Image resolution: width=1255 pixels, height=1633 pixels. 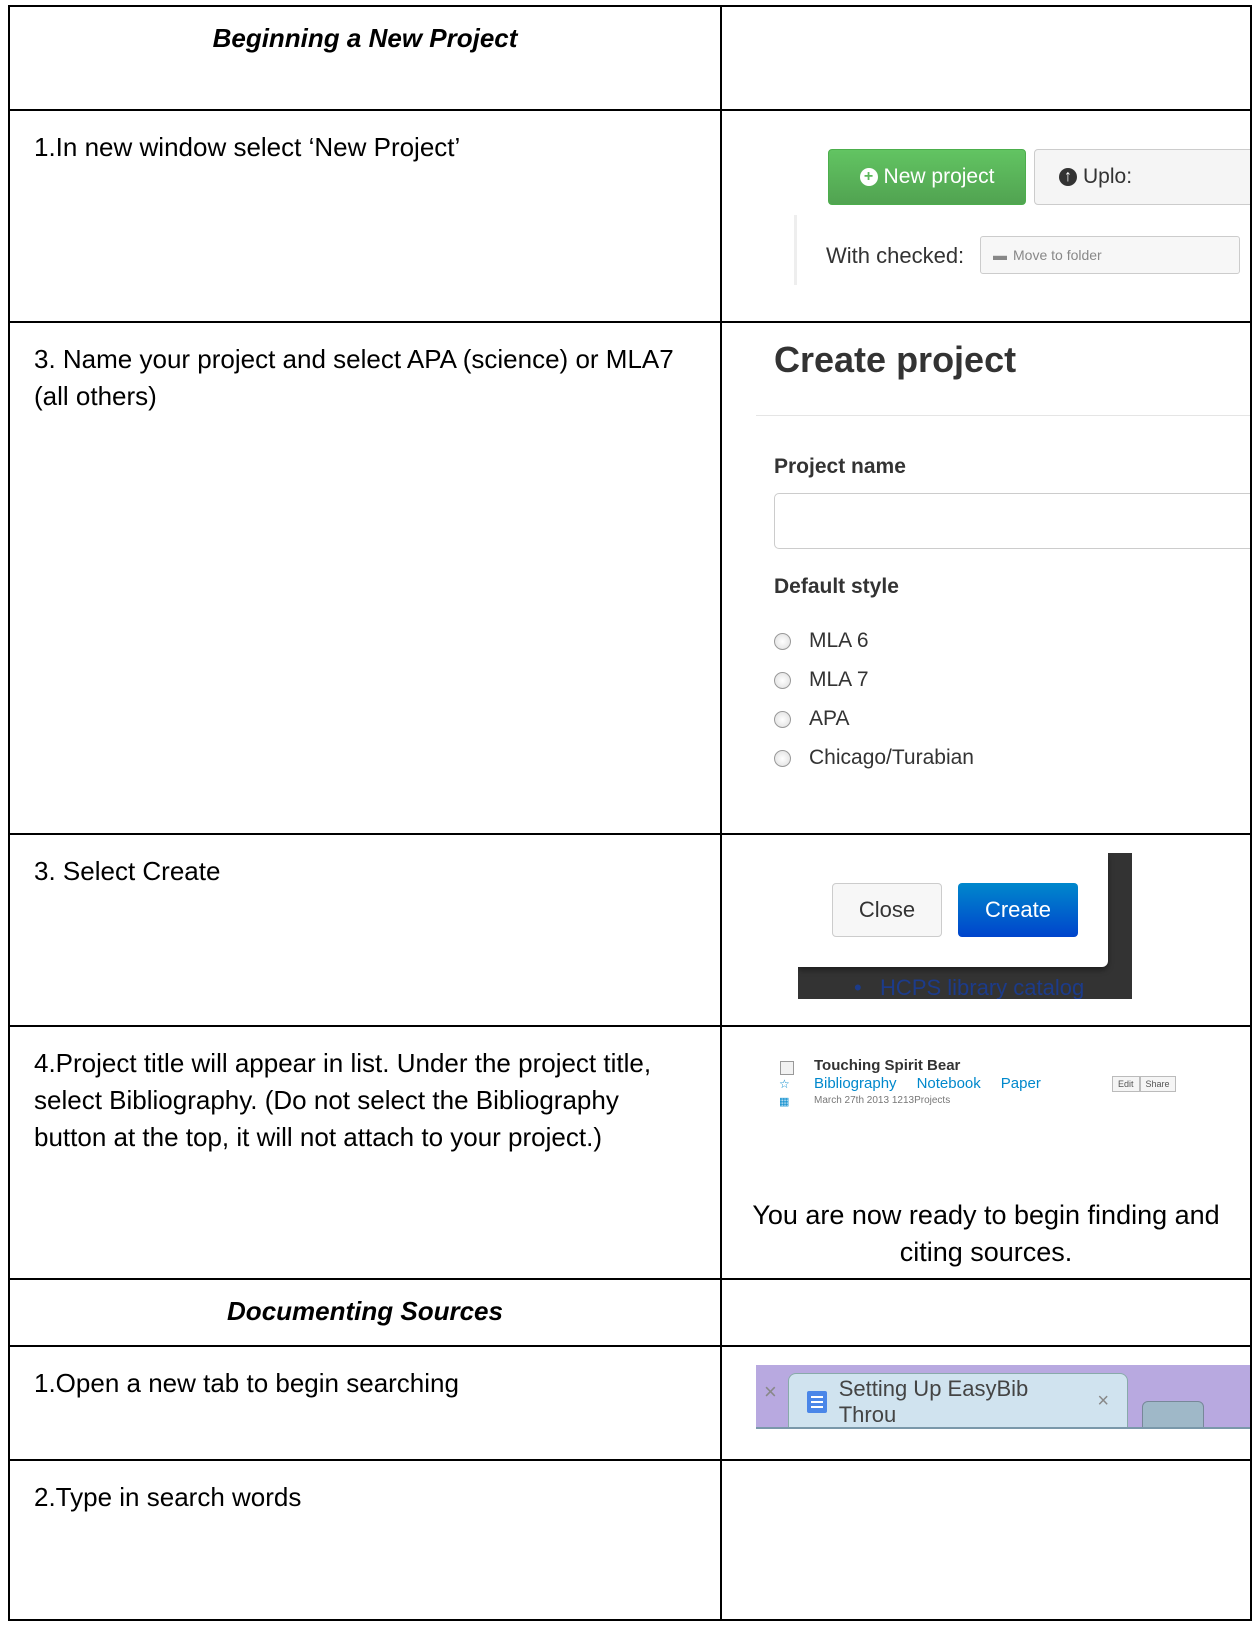 I want to click on default-style-label: Default style, so click(x=836, y=586).